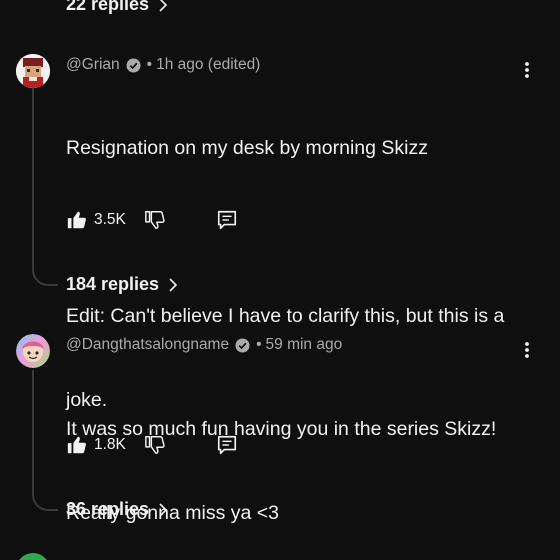  I want to click on cartoon-avatar-icon, so click(33, 351).